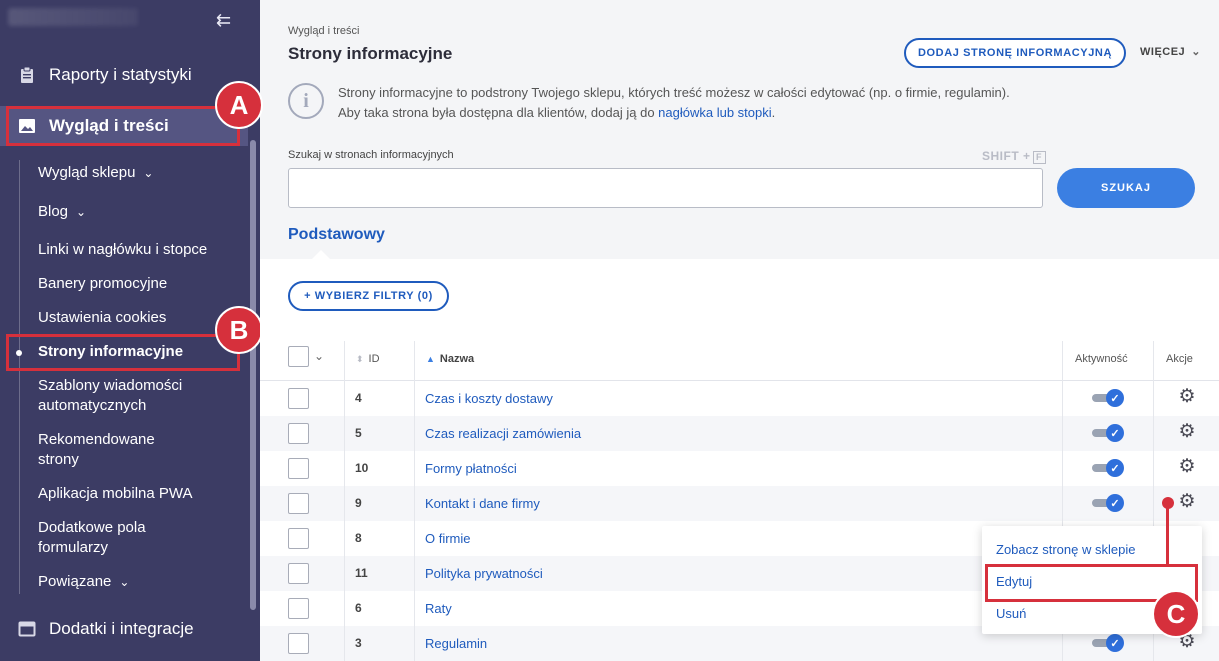 The height and width of the screenshot is (661, 1219). What do you see at coordinates (123, 352) in the screenshot?
I see `highlight-b` at bounding box center [123, 352].